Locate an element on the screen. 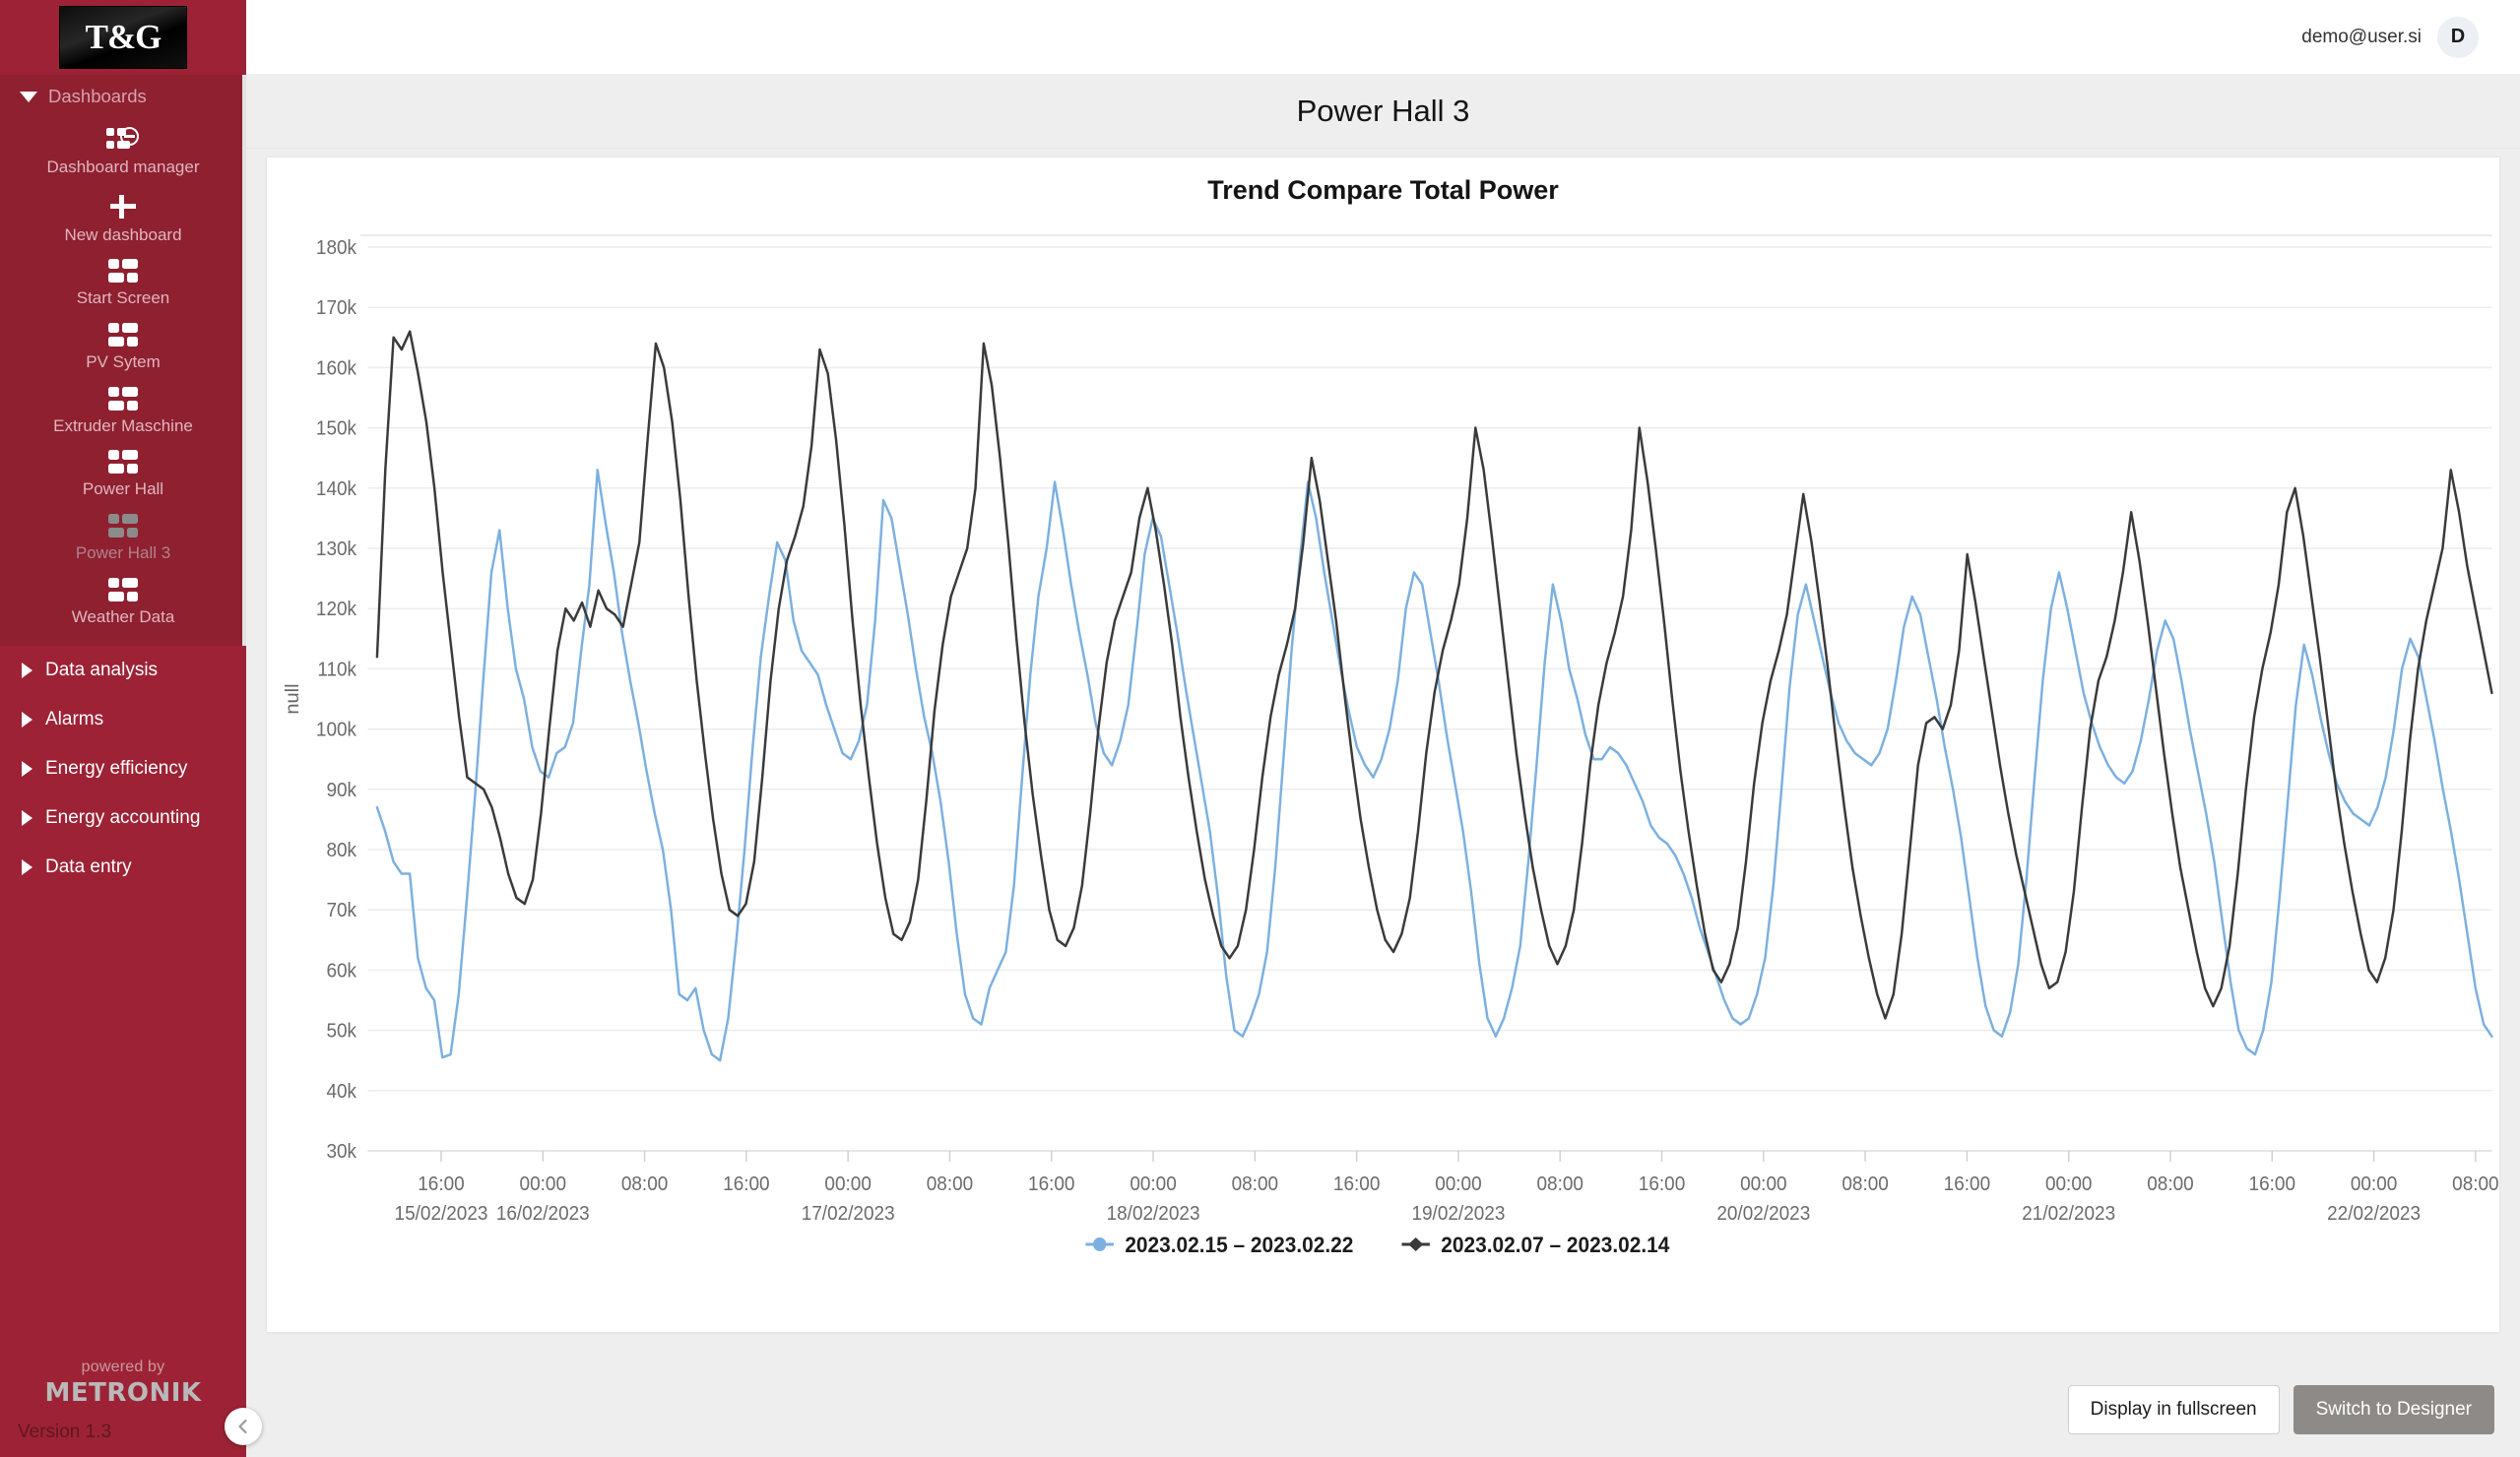  sidebar-group-energy-efficiency: Energy efficiency is located at coordinates (123, 768).